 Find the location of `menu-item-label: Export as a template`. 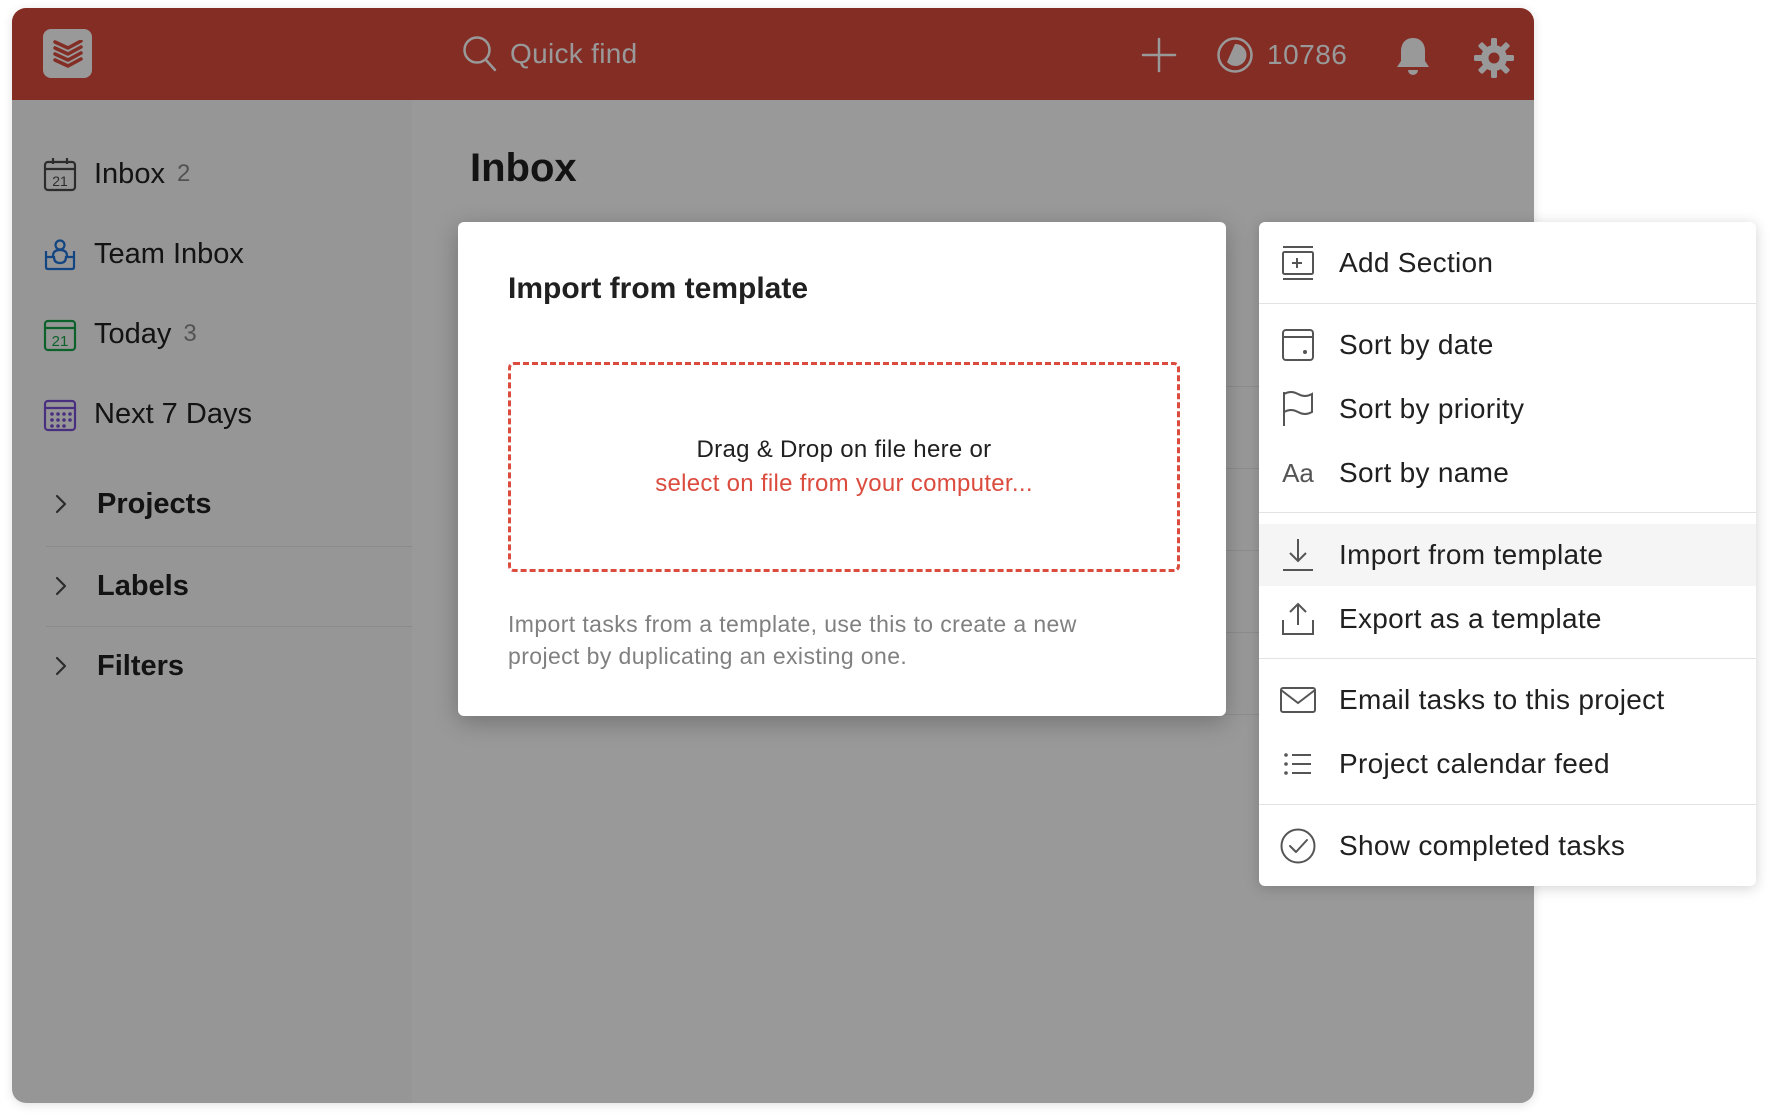

menu-item-label: Export as a template is located at coordinates (1470, 618).